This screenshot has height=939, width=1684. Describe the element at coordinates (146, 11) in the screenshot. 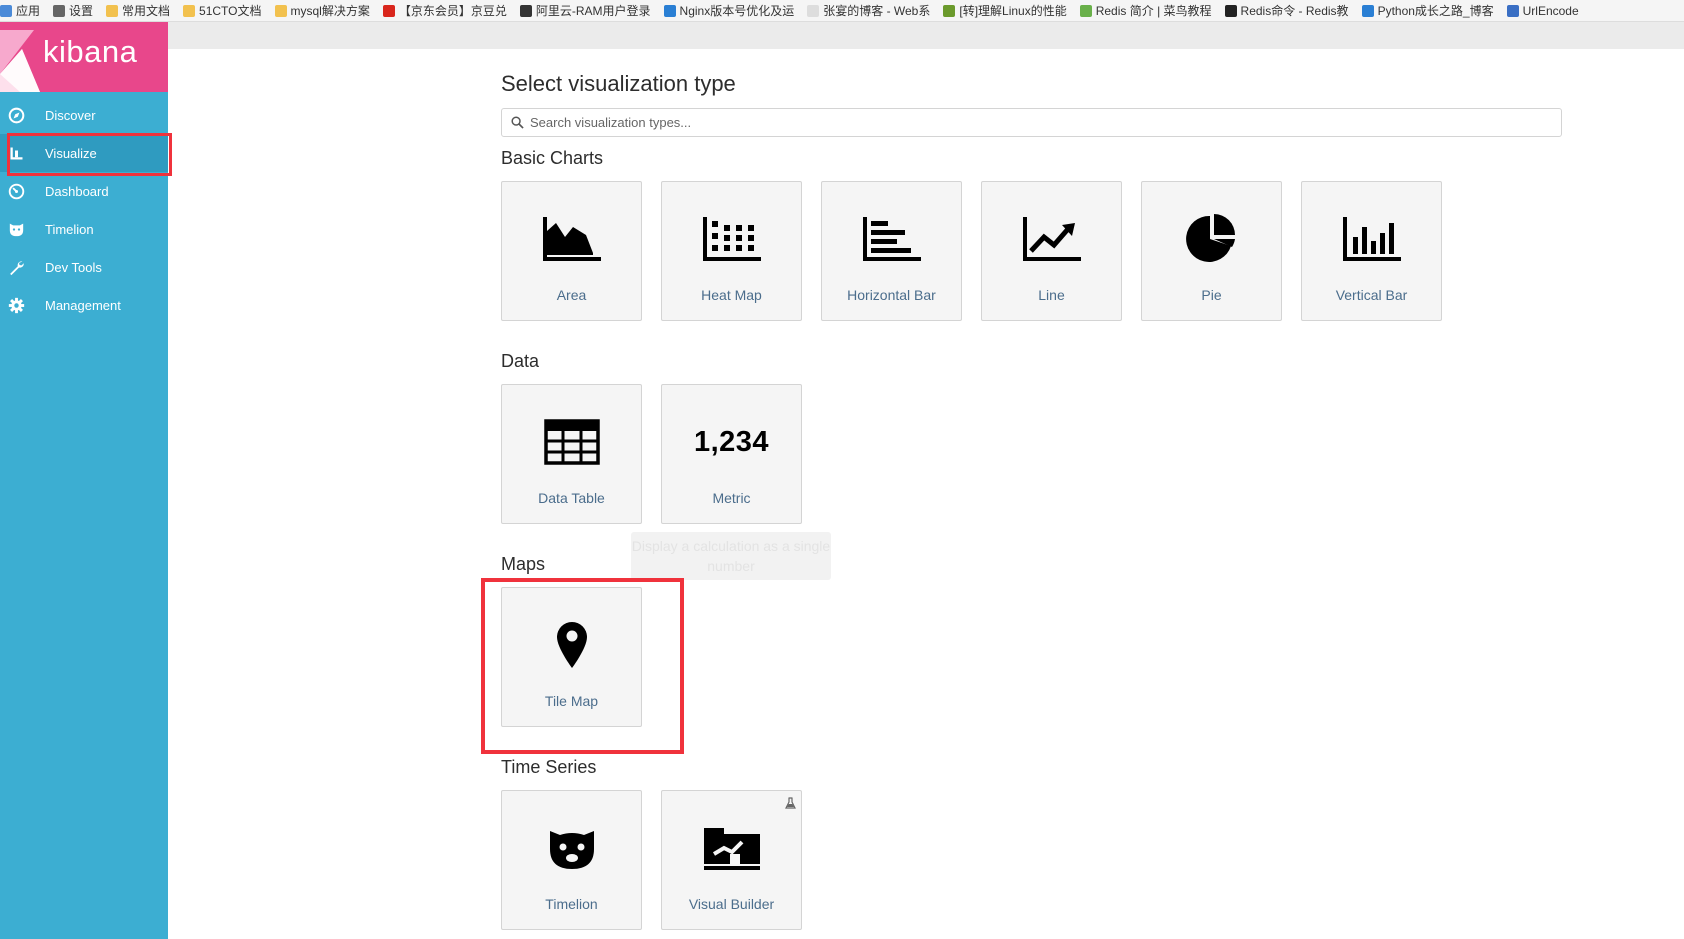

I see `bookmark-label: 常用文档` at that location.